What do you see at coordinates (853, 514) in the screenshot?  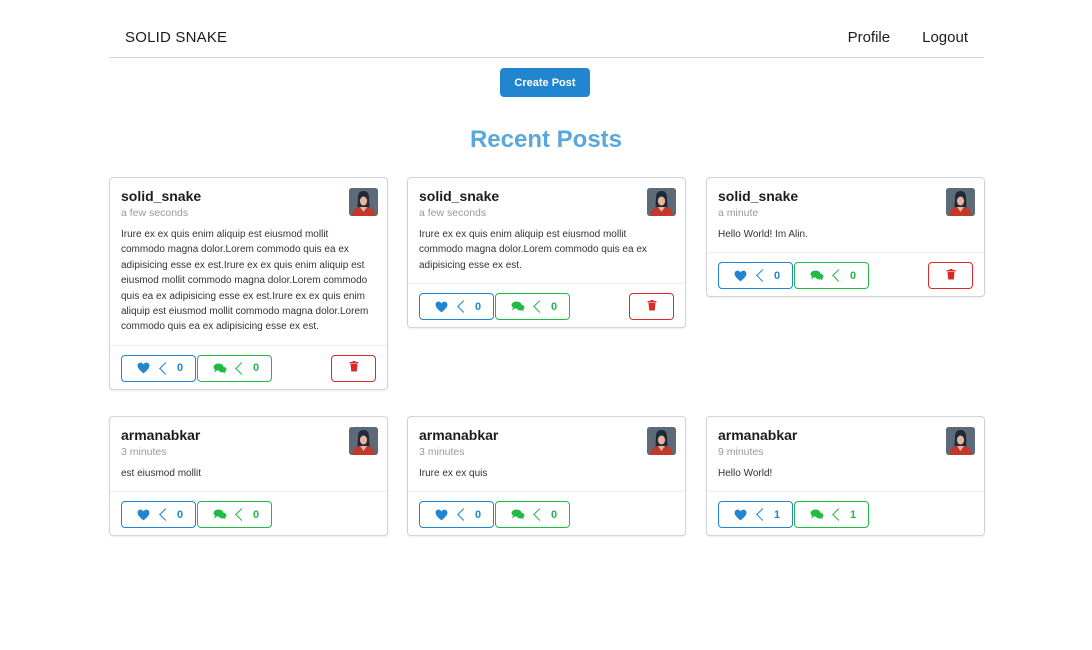 I see `comment-count: 1` at bounding box center [853, 514].